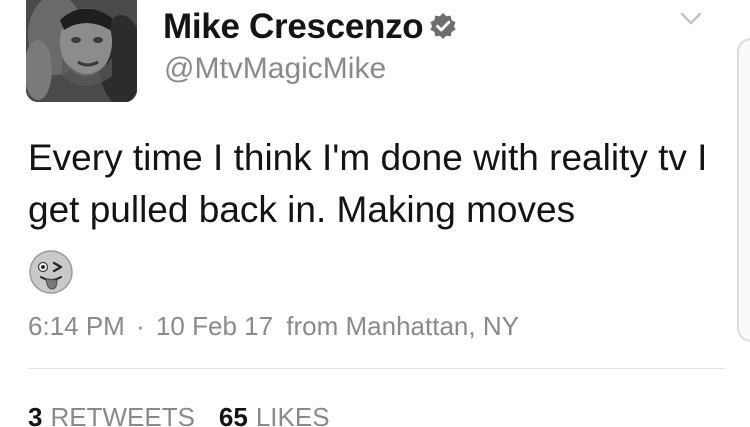 Image resolution: width=750 pixels, height=427 pixels. I want to click on tweet-location: from Manhattan, NY, so click(402, 326).